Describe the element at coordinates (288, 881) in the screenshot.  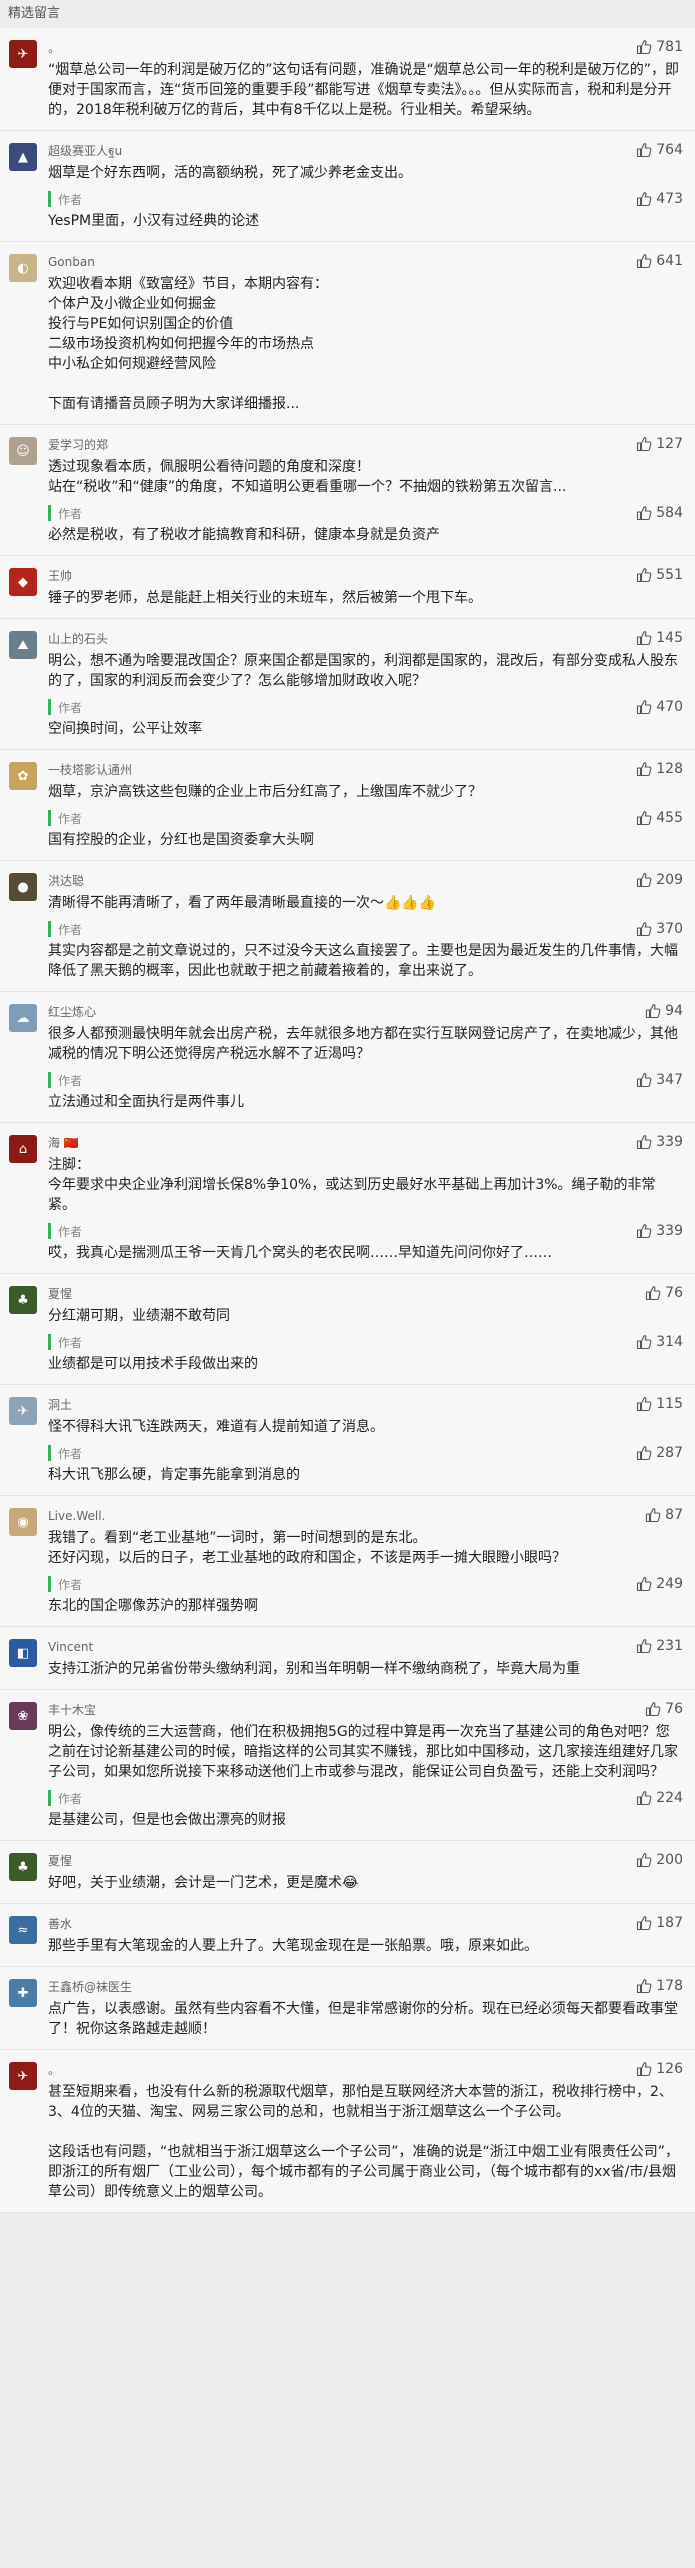
I see `comment-nickname: 洪达聪` at that location.